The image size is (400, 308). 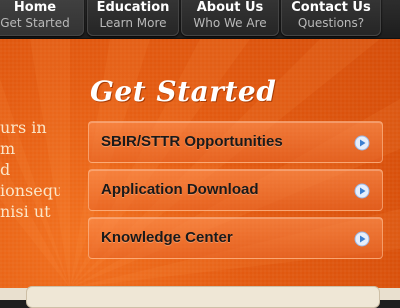 What do you see at coordinates (8, 148) in the screenshot?
I see `intro-line: m` at bounding box center [8, 148].